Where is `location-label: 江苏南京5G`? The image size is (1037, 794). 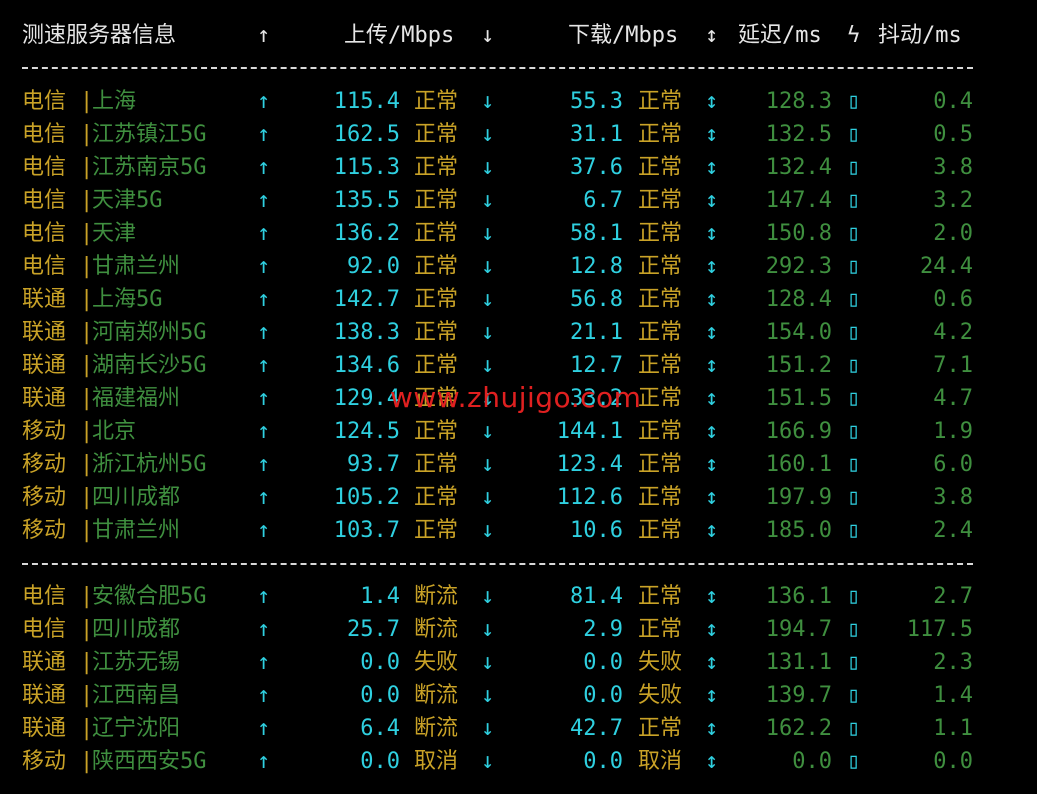 location-label: 江苏南京5G is located at coordinates (149, 167).